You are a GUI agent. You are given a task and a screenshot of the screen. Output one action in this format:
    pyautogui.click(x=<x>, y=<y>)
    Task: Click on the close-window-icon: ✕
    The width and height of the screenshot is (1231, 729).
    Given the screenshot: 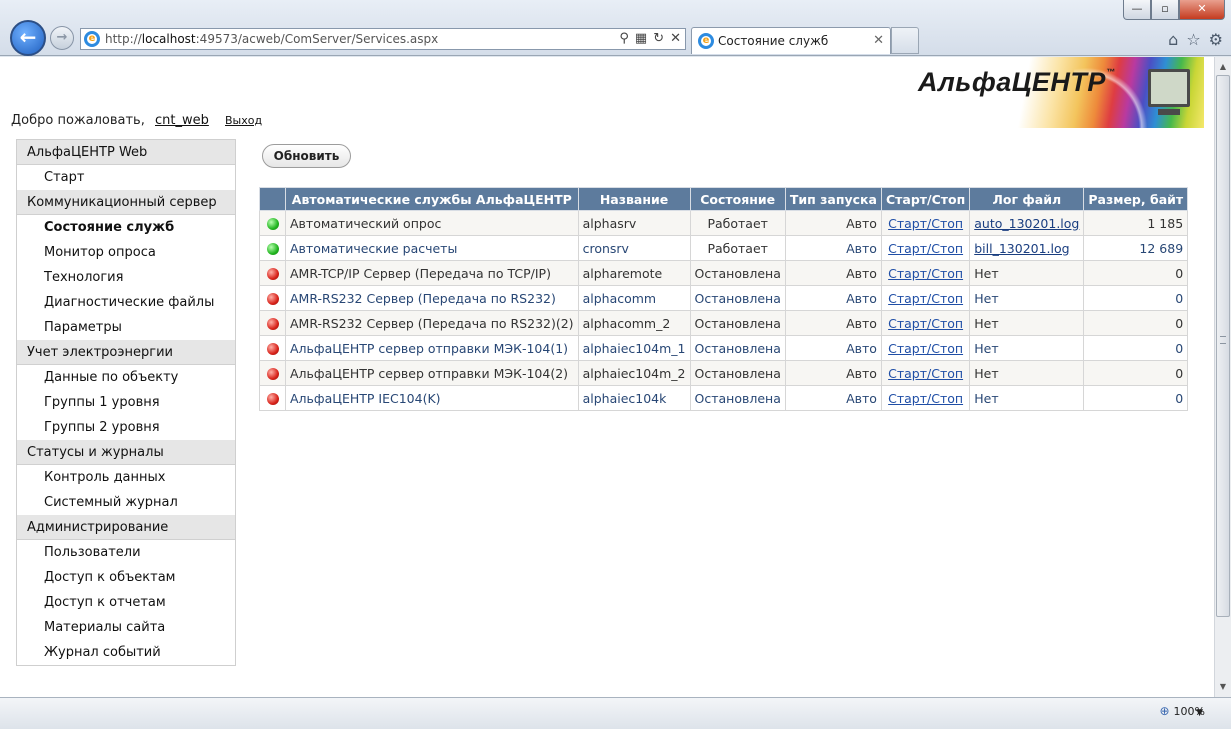 What is the action you would take?
    pyautogui.click(x=1202, y=10)
    